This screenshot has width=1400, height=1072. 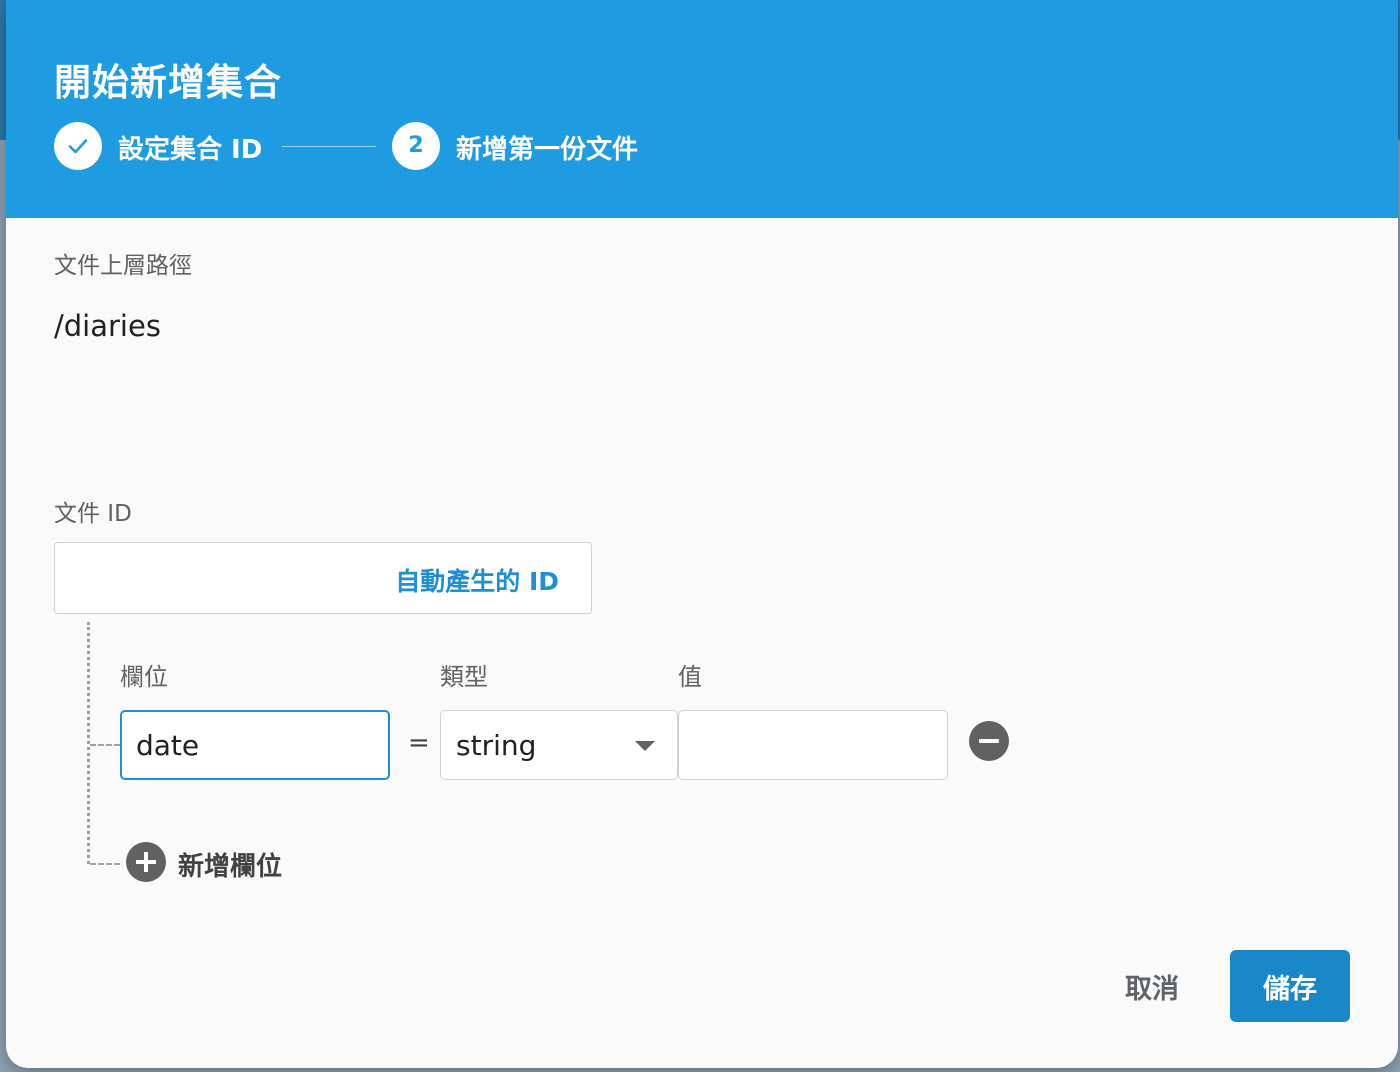 I want to click on field-type-select: string, so click(x=559, y=745).